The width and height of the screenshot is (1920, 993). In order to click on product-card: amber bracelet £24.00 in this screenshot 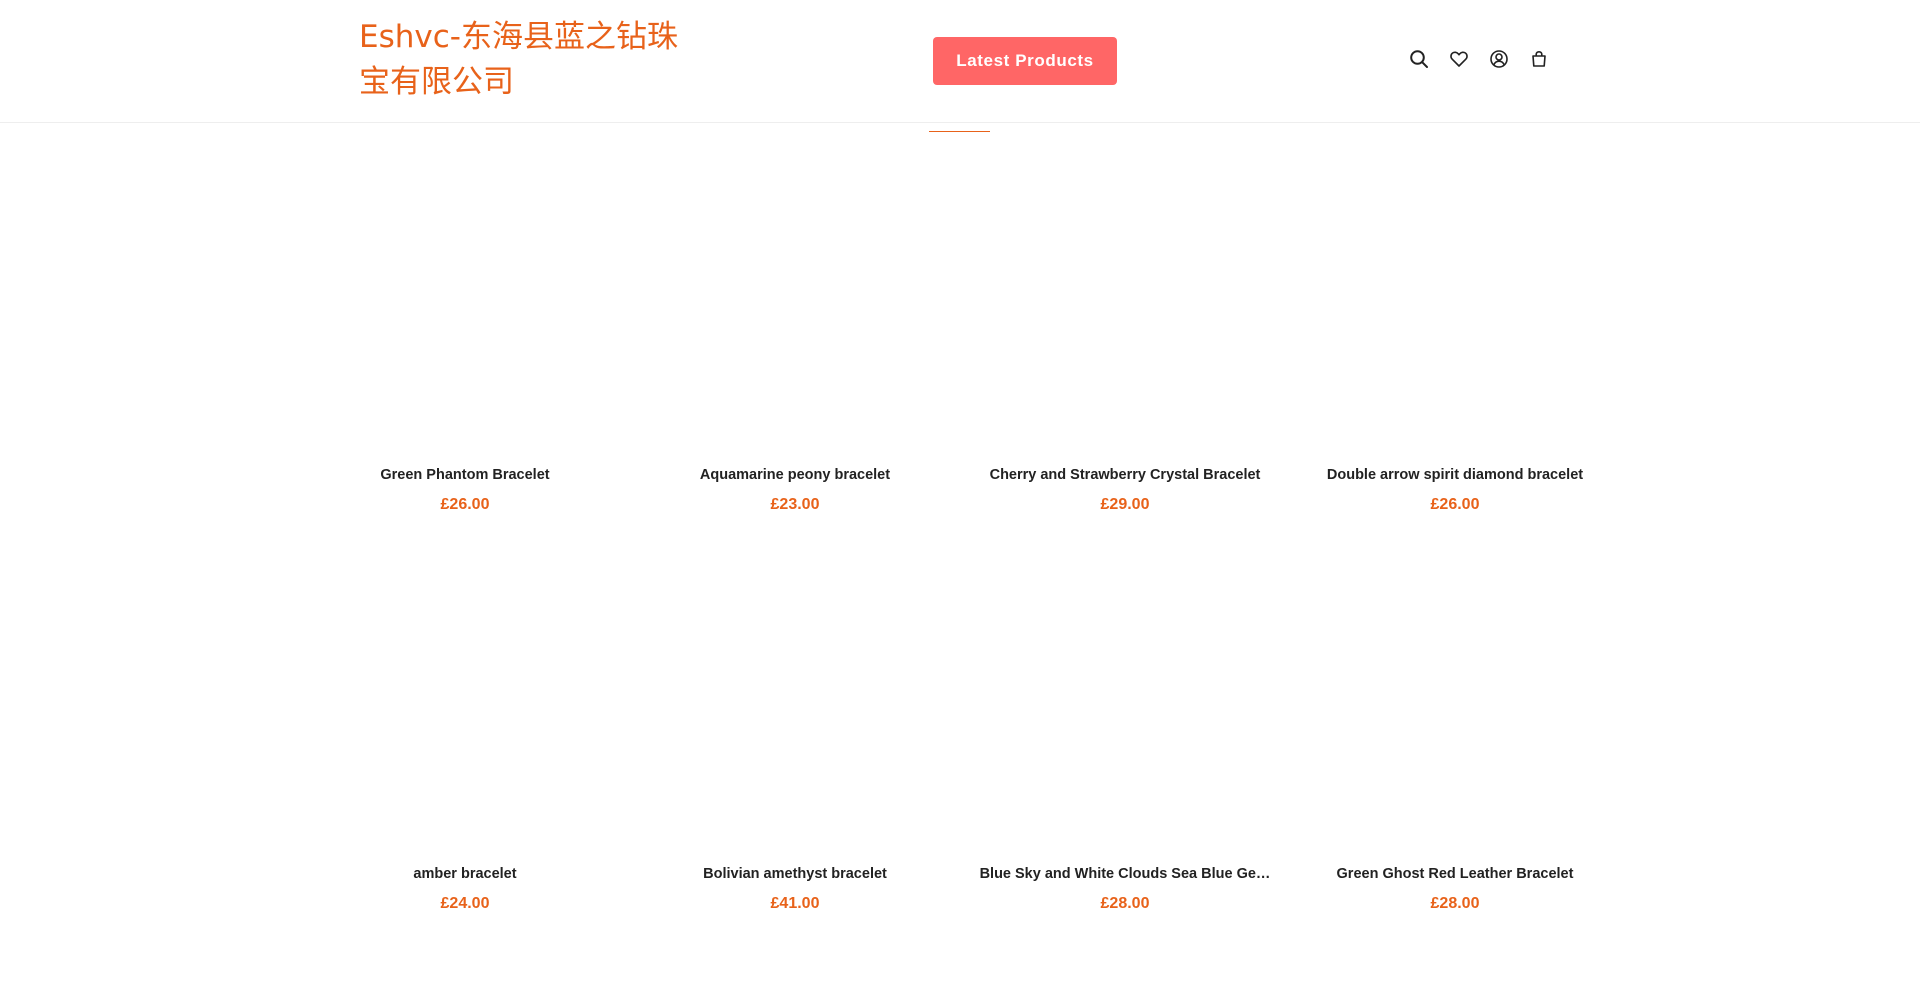, I will do `click(465, 739)`.